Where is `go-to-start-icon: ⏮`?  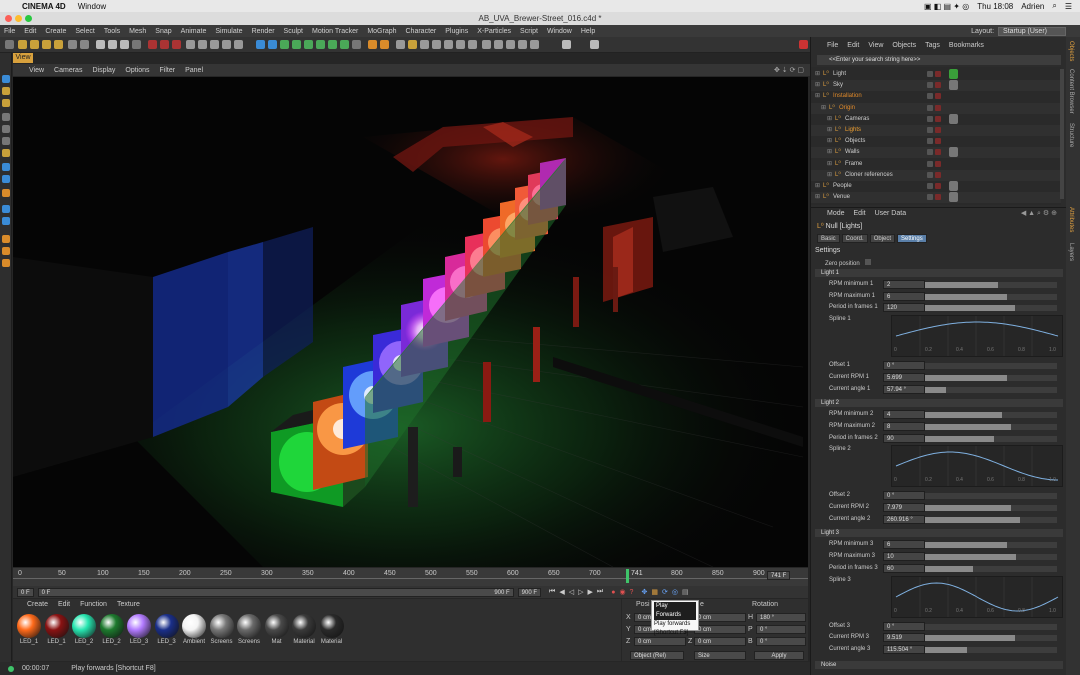
go-to-start-icon: ⏮ is located at coordinates (552, 592).